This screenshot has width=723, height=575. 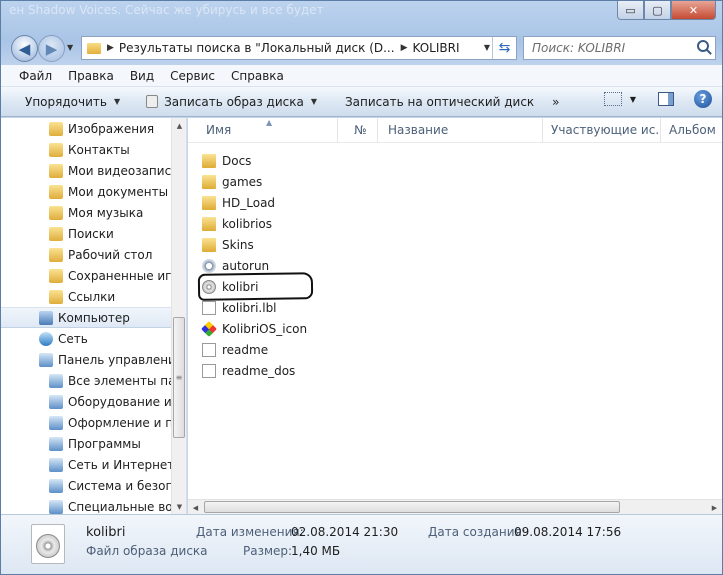 What do you see at coordinates (362, 244) in the screenshot?
I see `file-row: Skins` at bounding box center [362, 244].